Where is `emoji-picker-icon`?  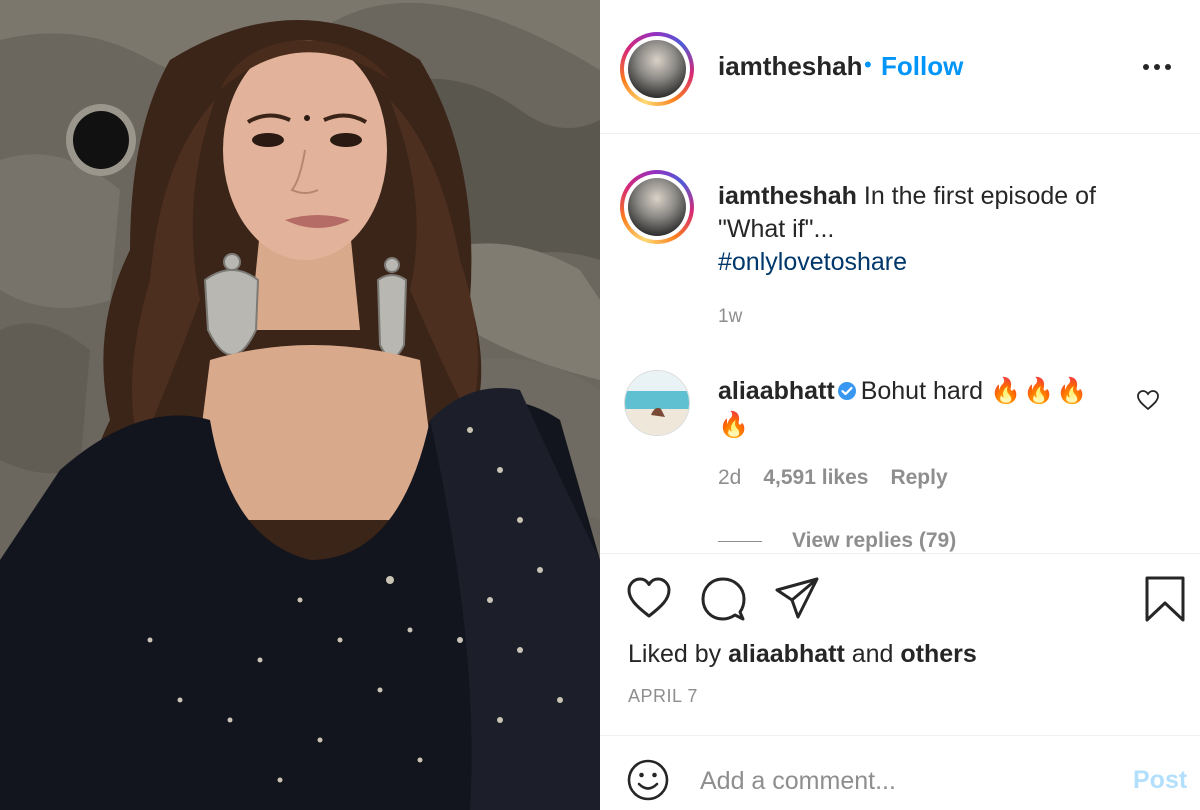 emoji-picker-icon is located at coordinates (648, 780).